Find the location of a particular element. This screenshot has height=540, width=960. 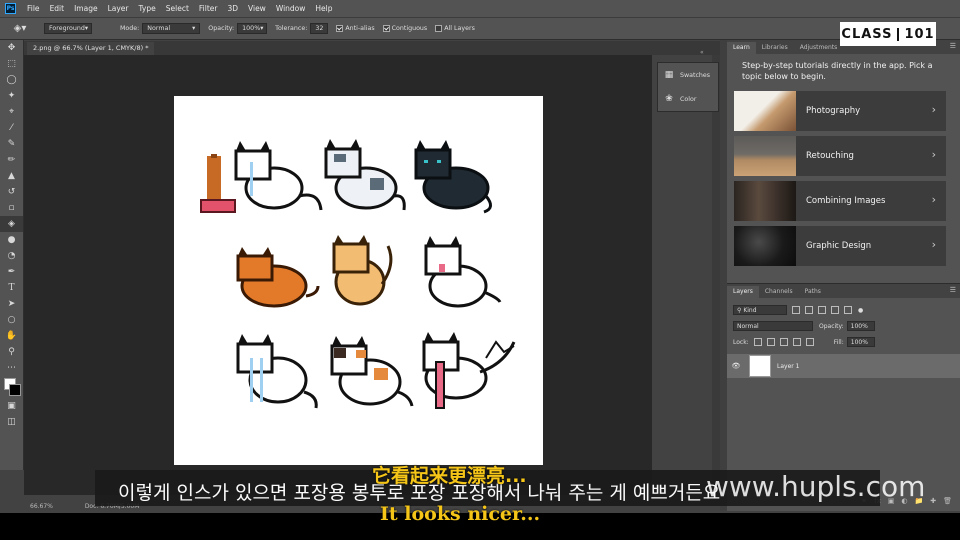

lock-image-icon is located at coordinates (770, 342).